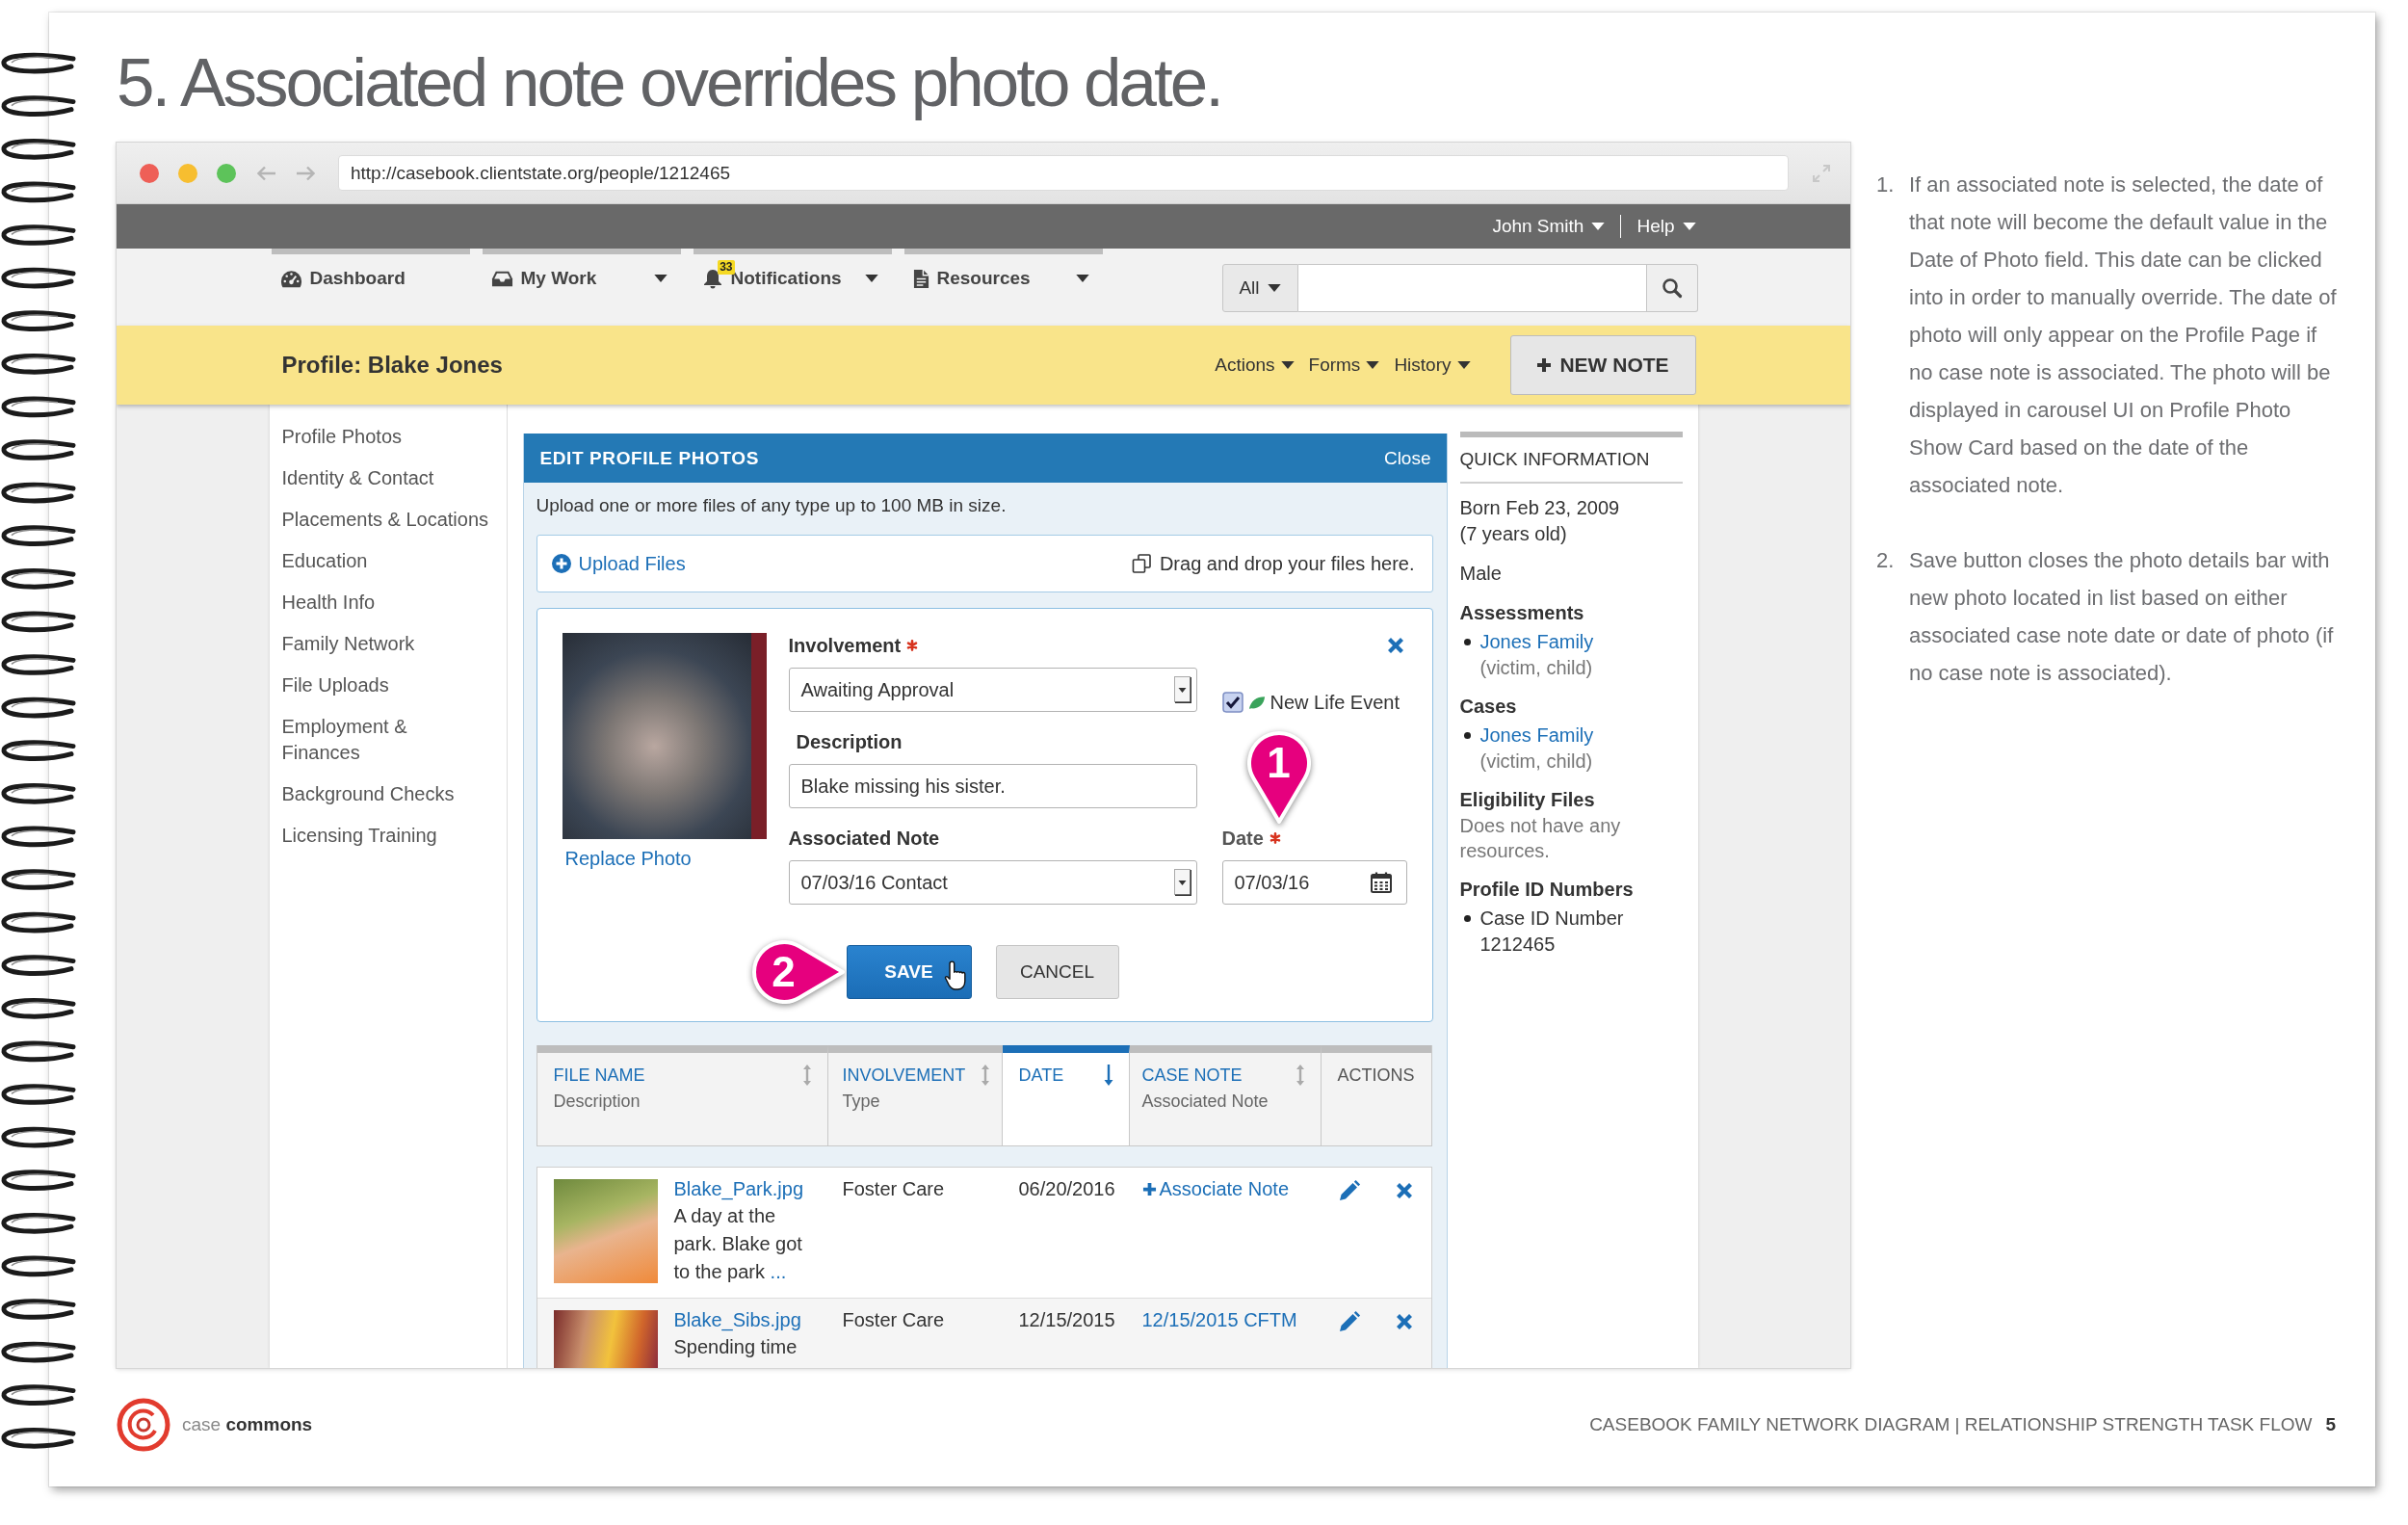 The height and width of the screenshot is (1525, 2408). I want to click on info-text: 1212465, so click(1517, 945).